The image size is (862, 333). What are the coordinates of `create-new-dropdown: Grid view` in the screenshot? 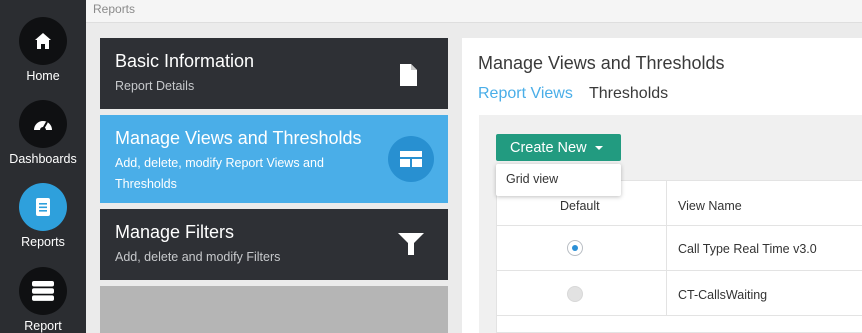 It's located at (558, 180).